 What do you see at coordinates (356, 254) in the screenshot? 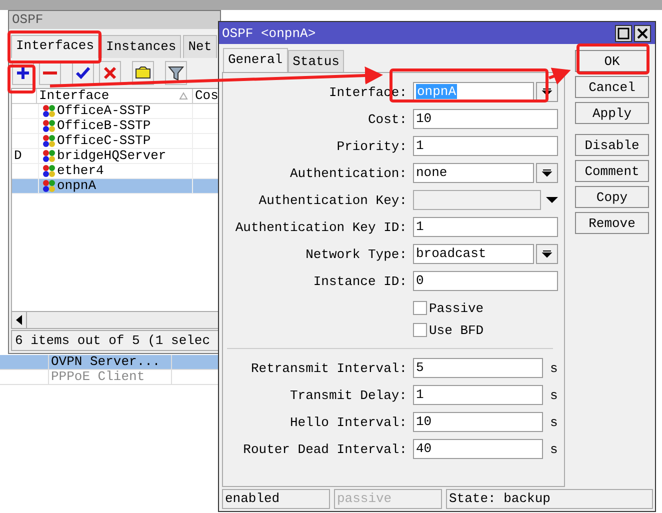
I see `field-label: Network Type:` at bounding box center [356, 254].